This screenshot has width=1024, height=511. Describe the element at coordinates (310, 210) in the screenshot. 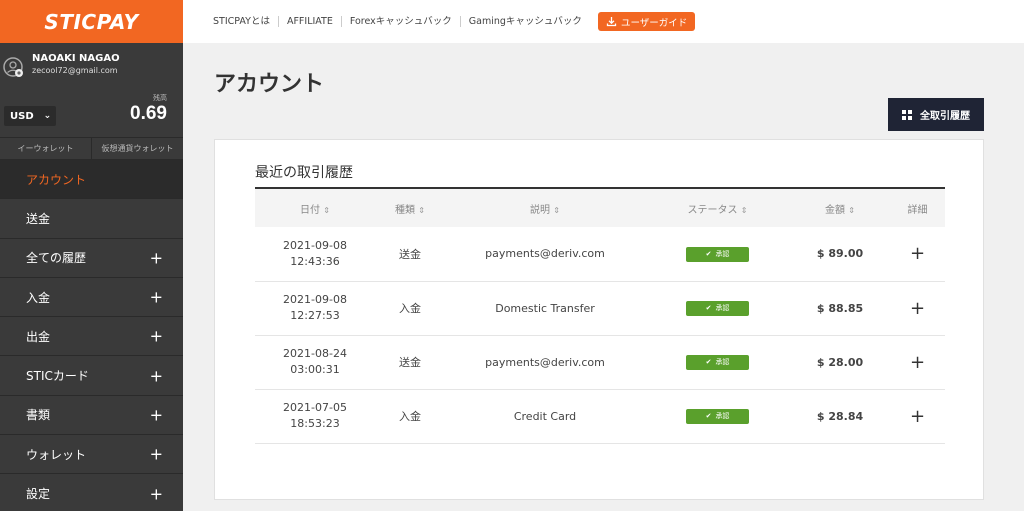

I see `col-label: 日付` at that location.